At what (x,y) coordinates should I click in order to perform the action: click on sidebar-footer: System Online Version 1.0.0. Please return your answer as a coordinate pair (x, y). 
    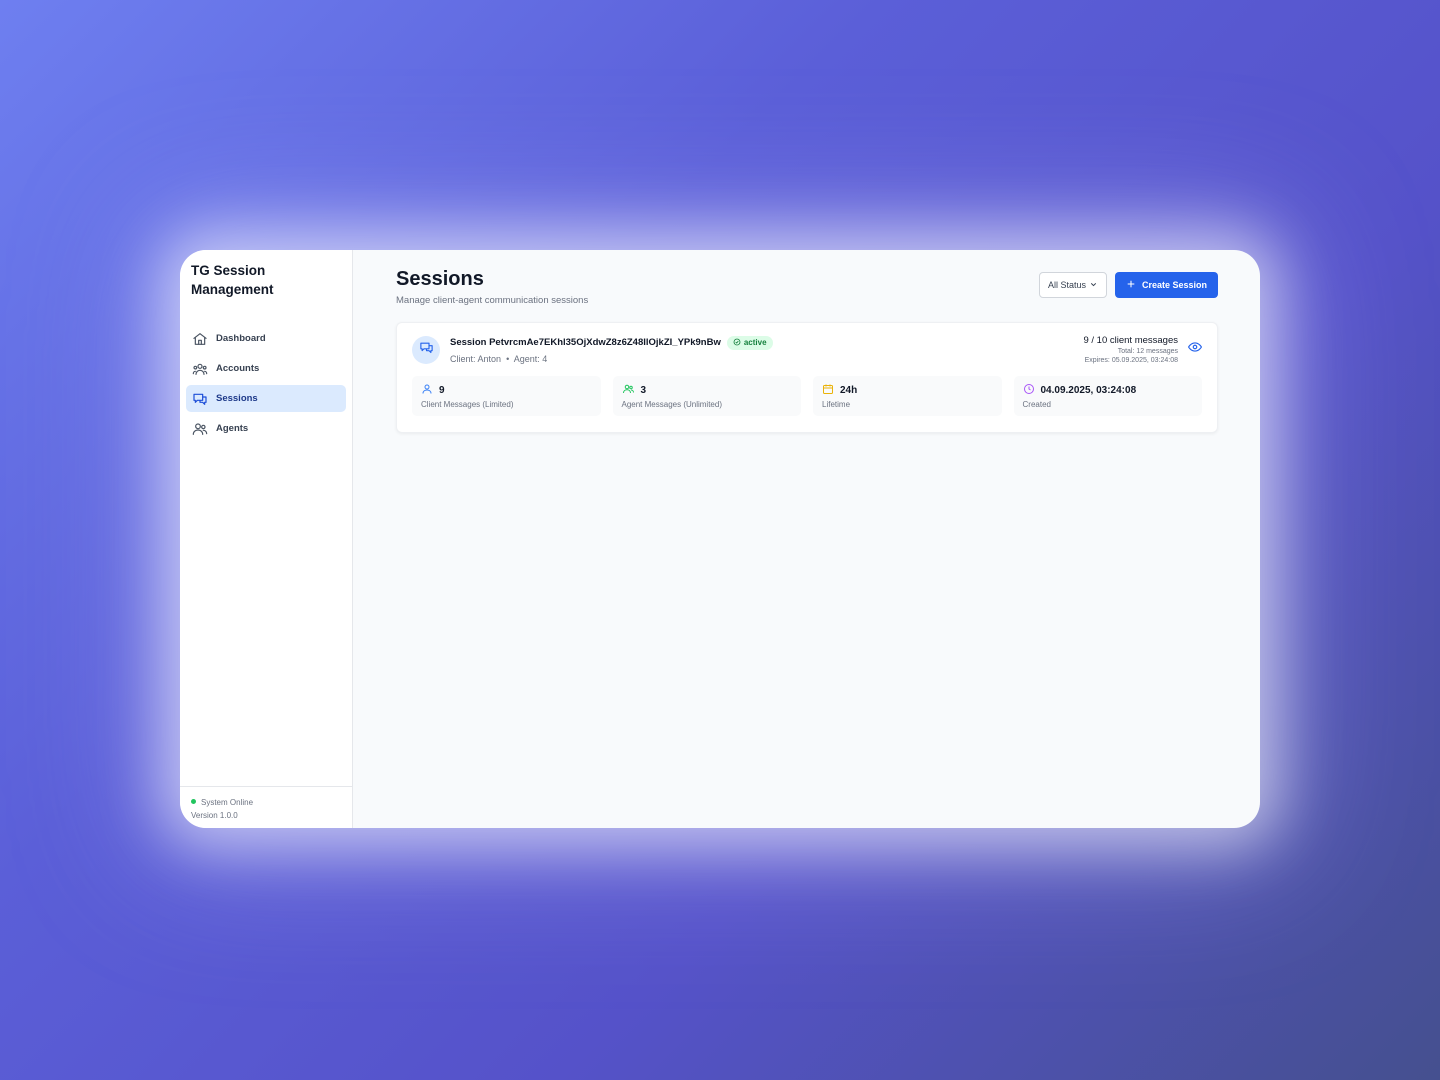
    Looking at the image, I should click on (266, 807).